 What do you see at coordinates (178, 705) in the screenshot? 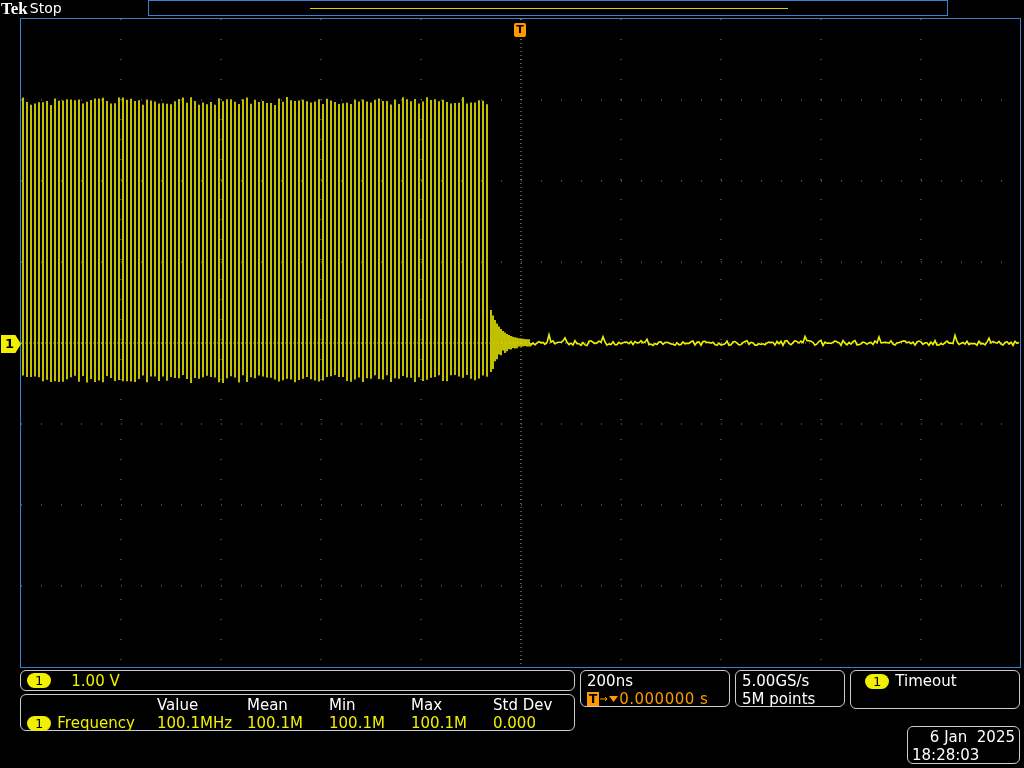
I see `column-header: Value` at bounding box center [178, 705].